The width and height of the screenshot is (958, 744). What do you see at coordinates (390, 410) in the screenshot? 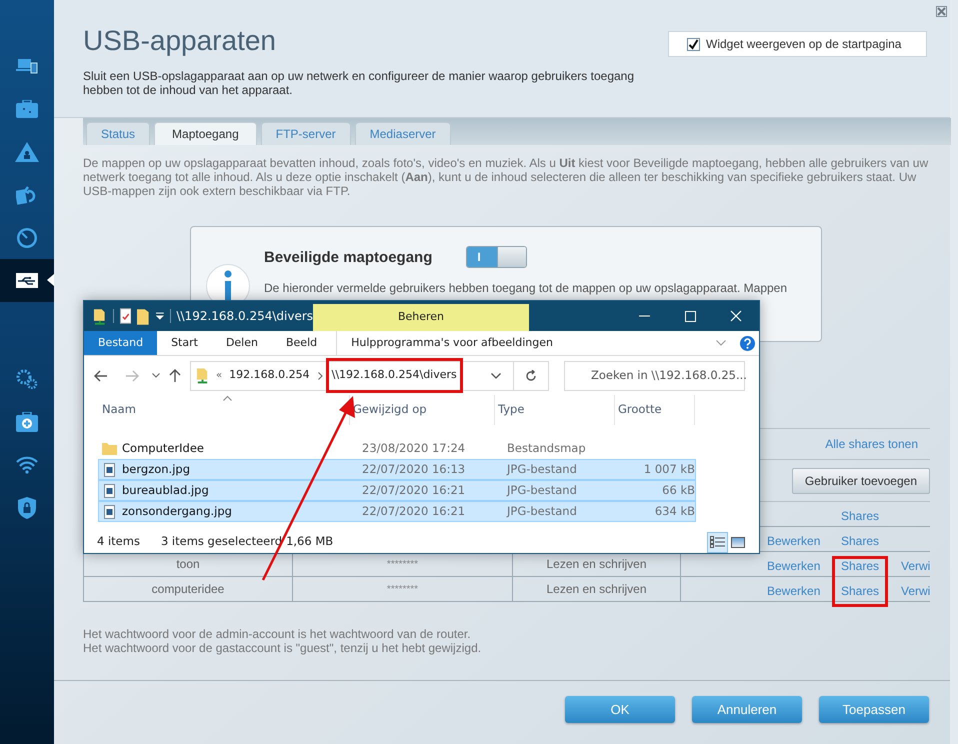
I see `column-header: Gewijzigd op` at bounding box center [390, 410].